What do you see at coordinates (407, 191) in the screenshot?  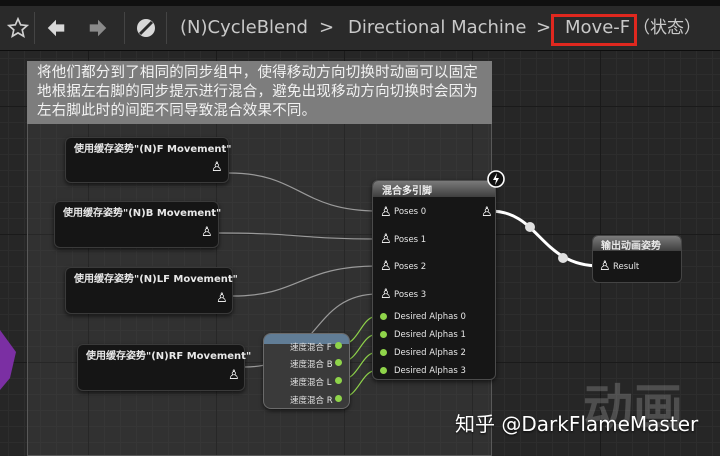 I see `node-title: 混合多引脚` at bounding box center [407, 191].